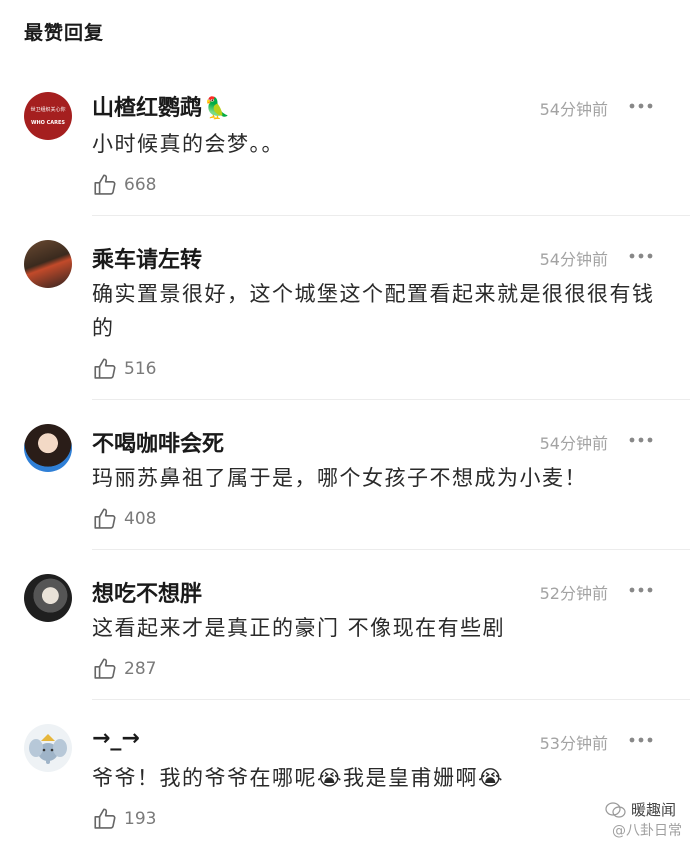 This screenshot has height=844, width=690. I want to click on avatar-label-bottom: WHO CARES, so click(48, 123).